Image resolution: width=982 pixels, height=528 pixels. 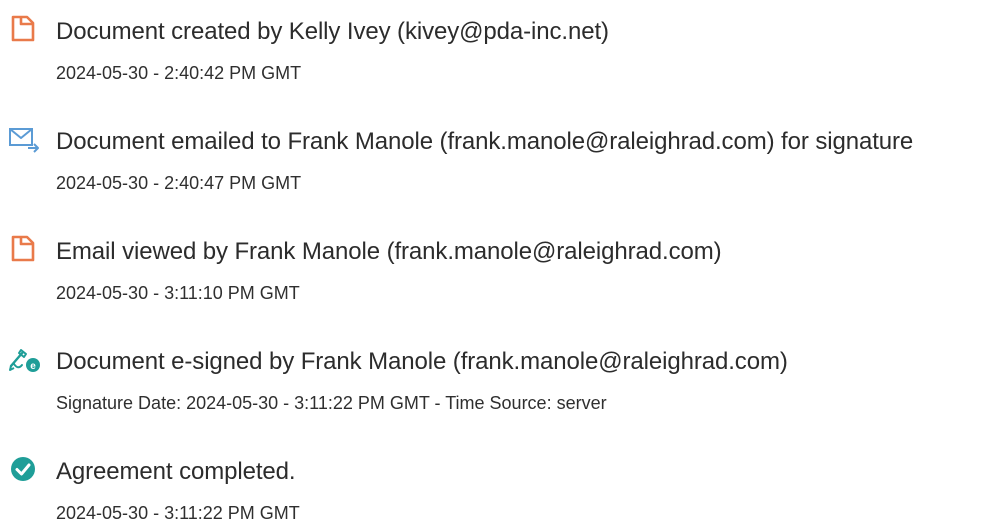 What do you see at coordinates (176, 471) in the screenshot?
I see `event-title: Agreement completed.` at bounding box center [176, 471].